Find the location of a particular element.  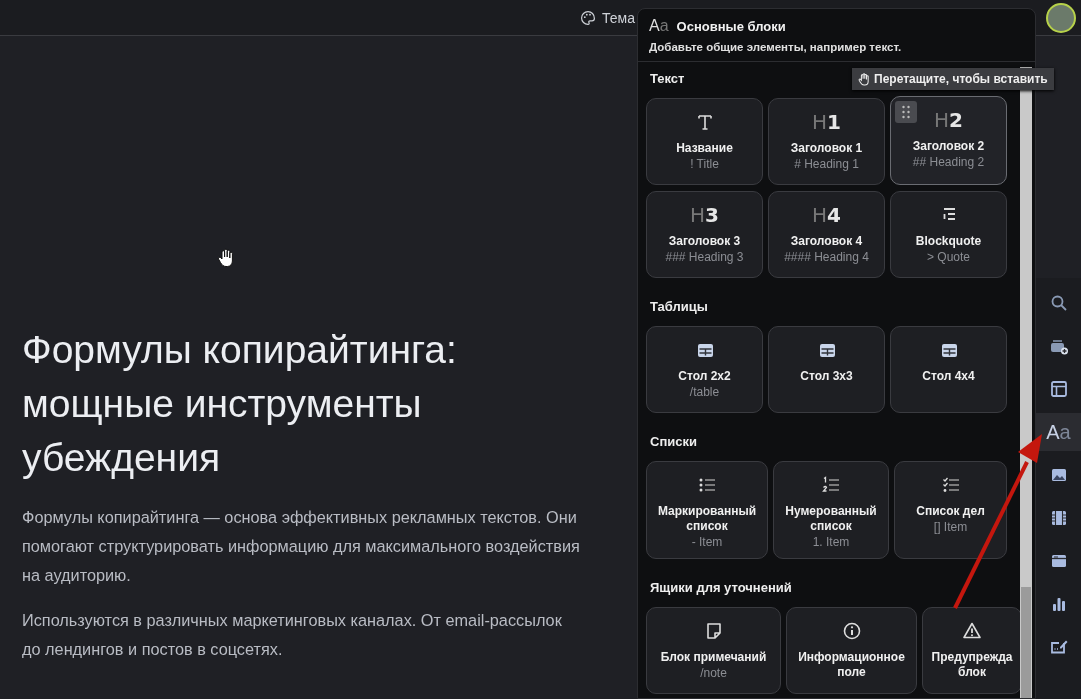

section-heading: Ящики для уточнений is located at coordinates (721, 587).